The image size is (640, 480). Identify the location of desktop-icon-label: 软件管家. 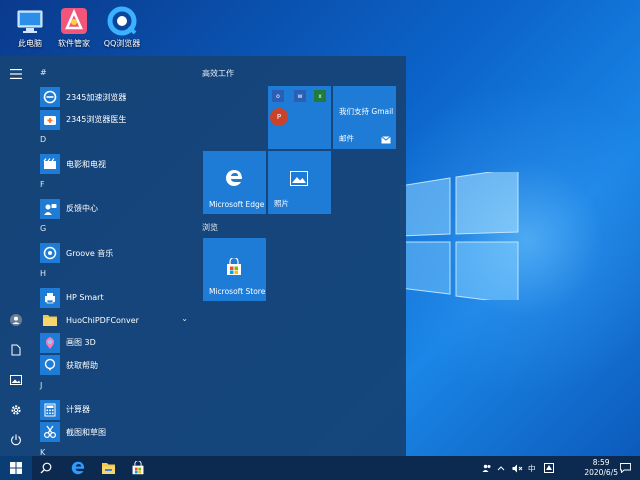
(74, 43).